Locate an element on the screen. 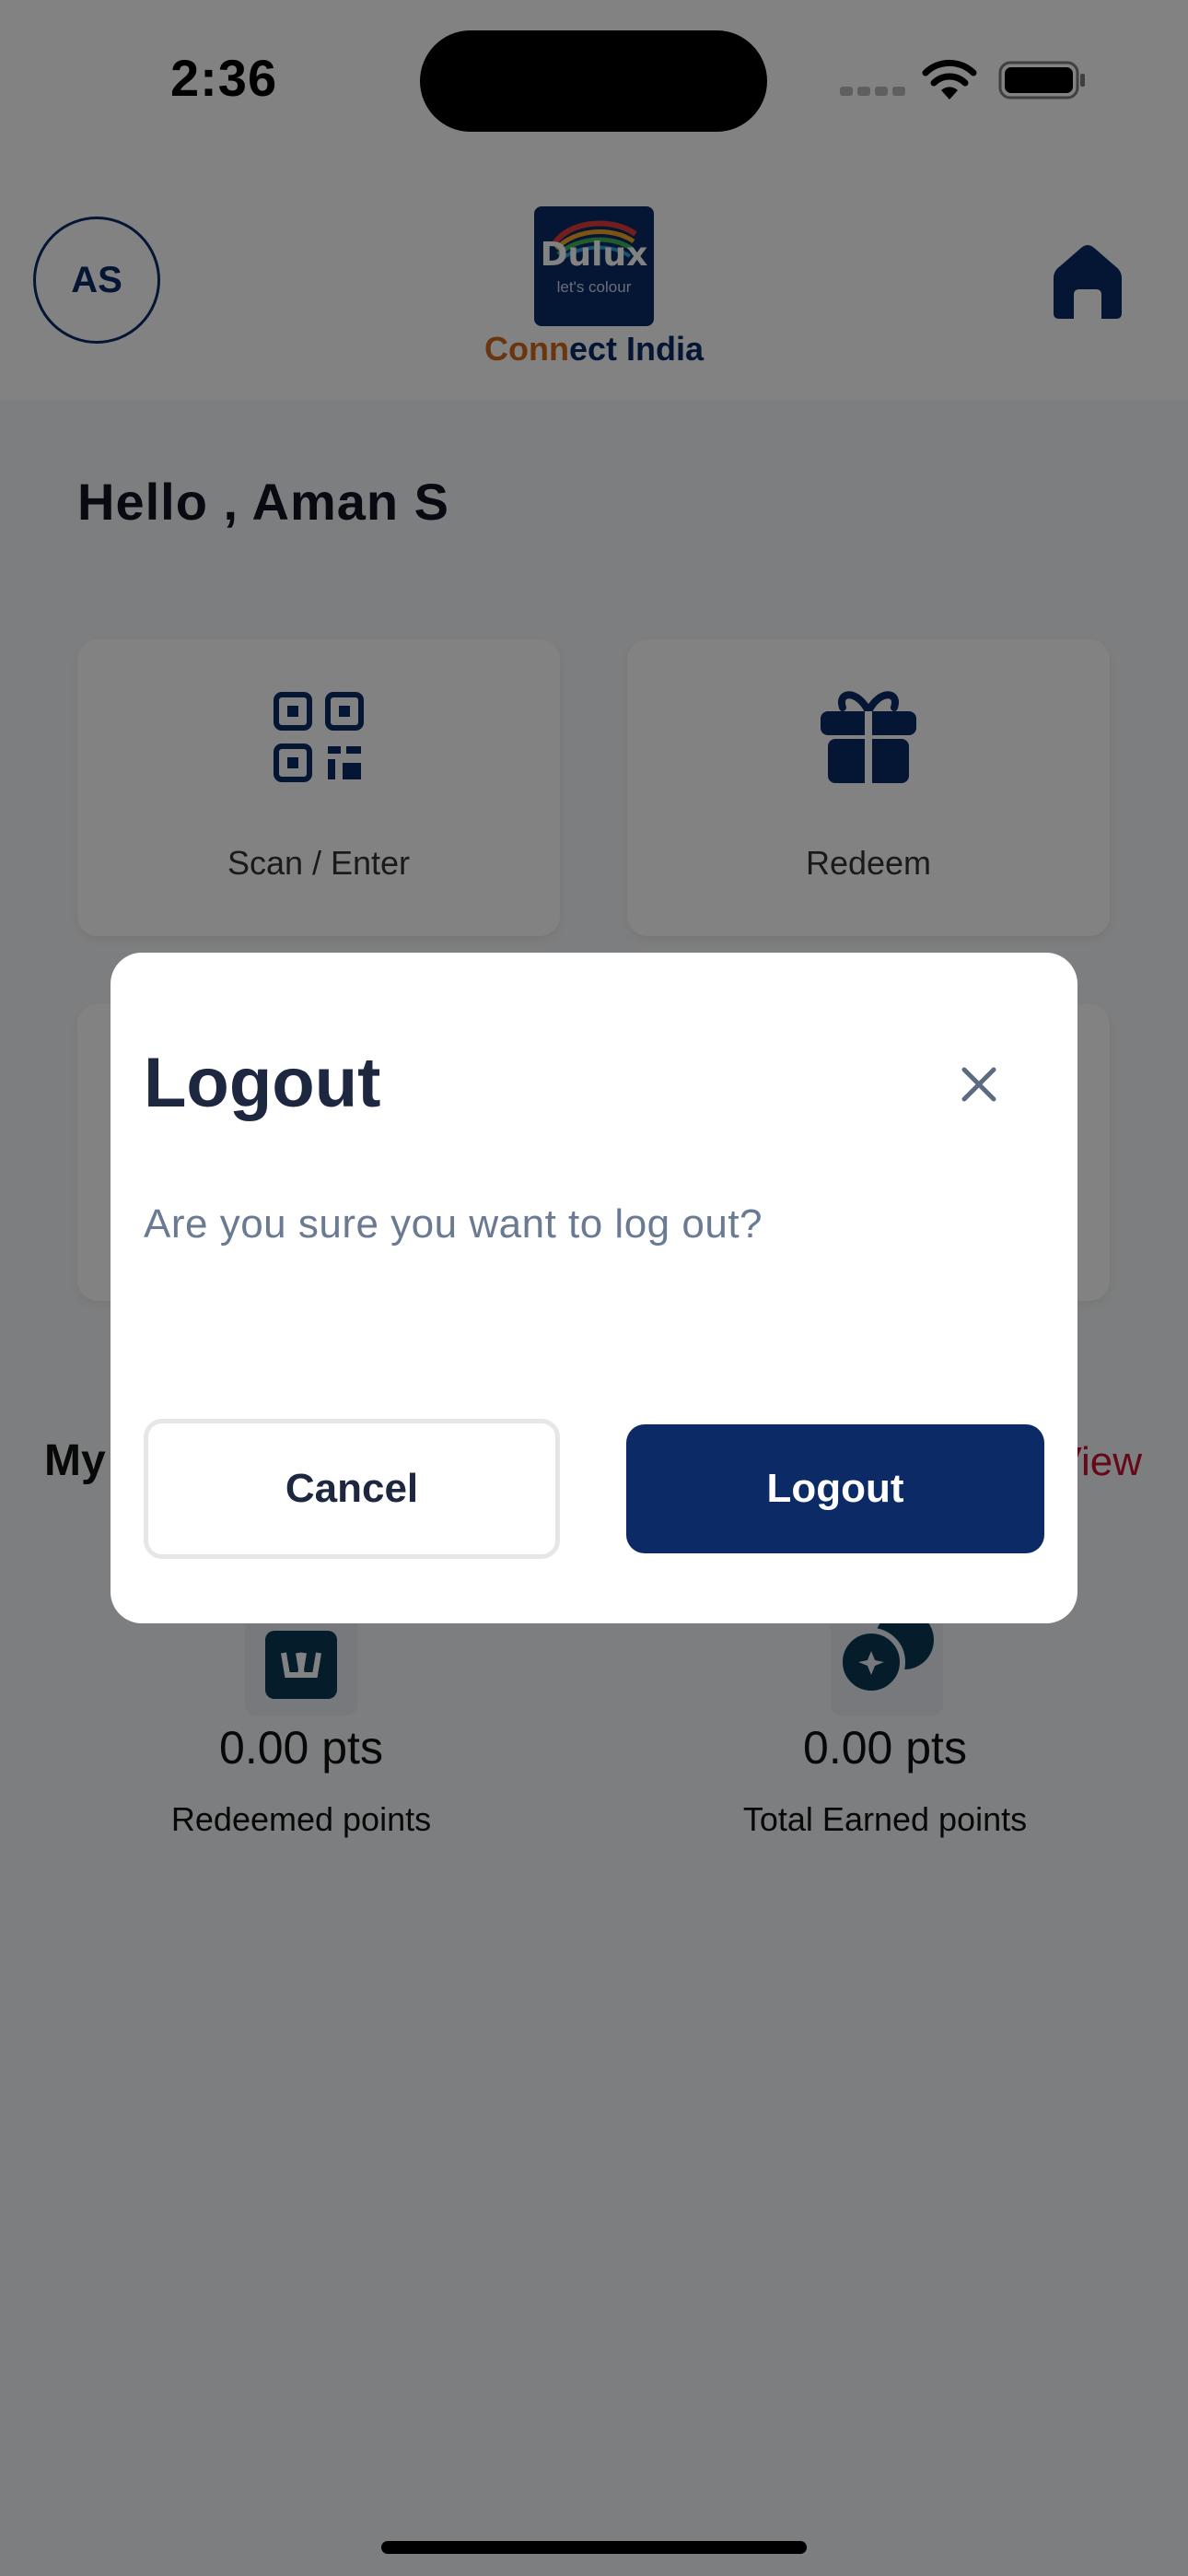 The width and height of the screenshot is (1188, 2576). close-icon is located at coordinates (979, 1084).